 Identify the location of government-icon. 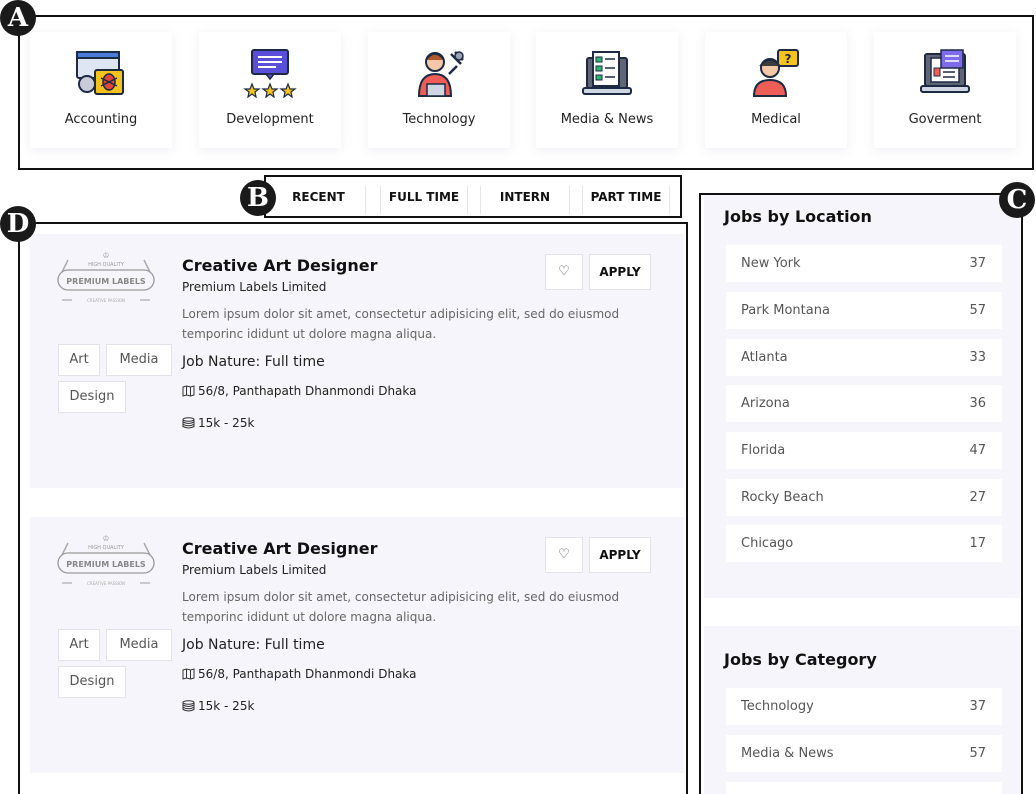
(945, 71).